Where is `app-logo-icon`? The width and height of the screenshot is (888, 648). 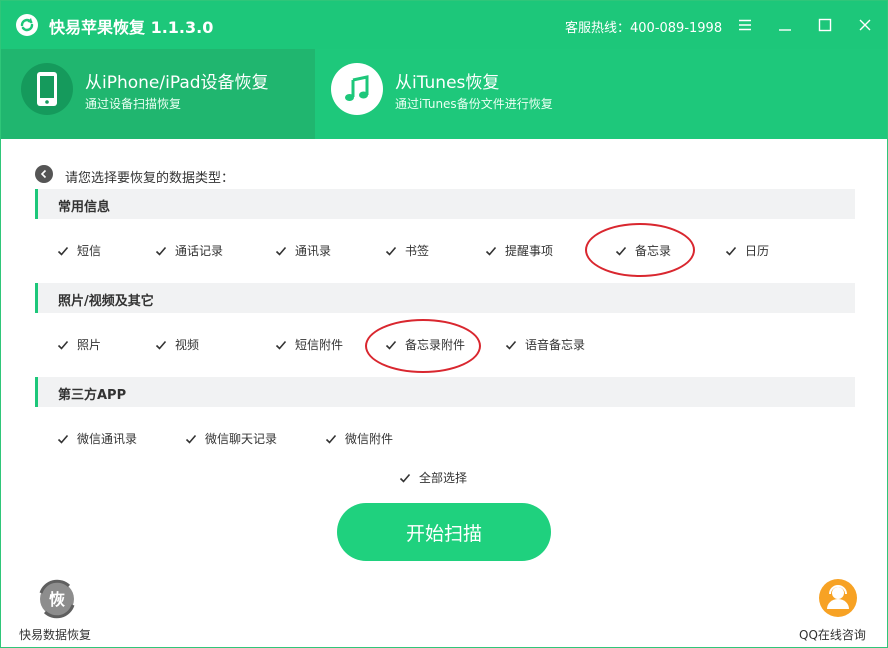
app-logo-icon is located at coordinates (27, 25).